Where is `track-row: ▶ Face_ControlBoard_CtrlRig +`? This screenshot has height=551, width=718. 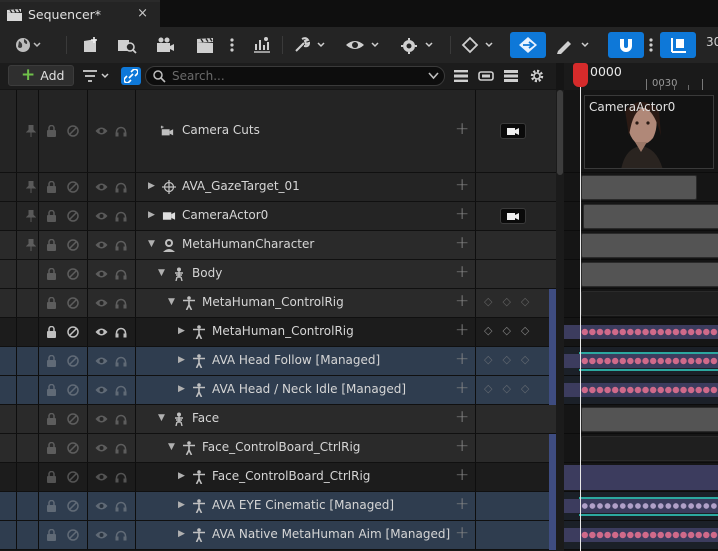
track-row: ▶ Face_ControlBoard_CtrlRig + is located at coordinates (278, 477).